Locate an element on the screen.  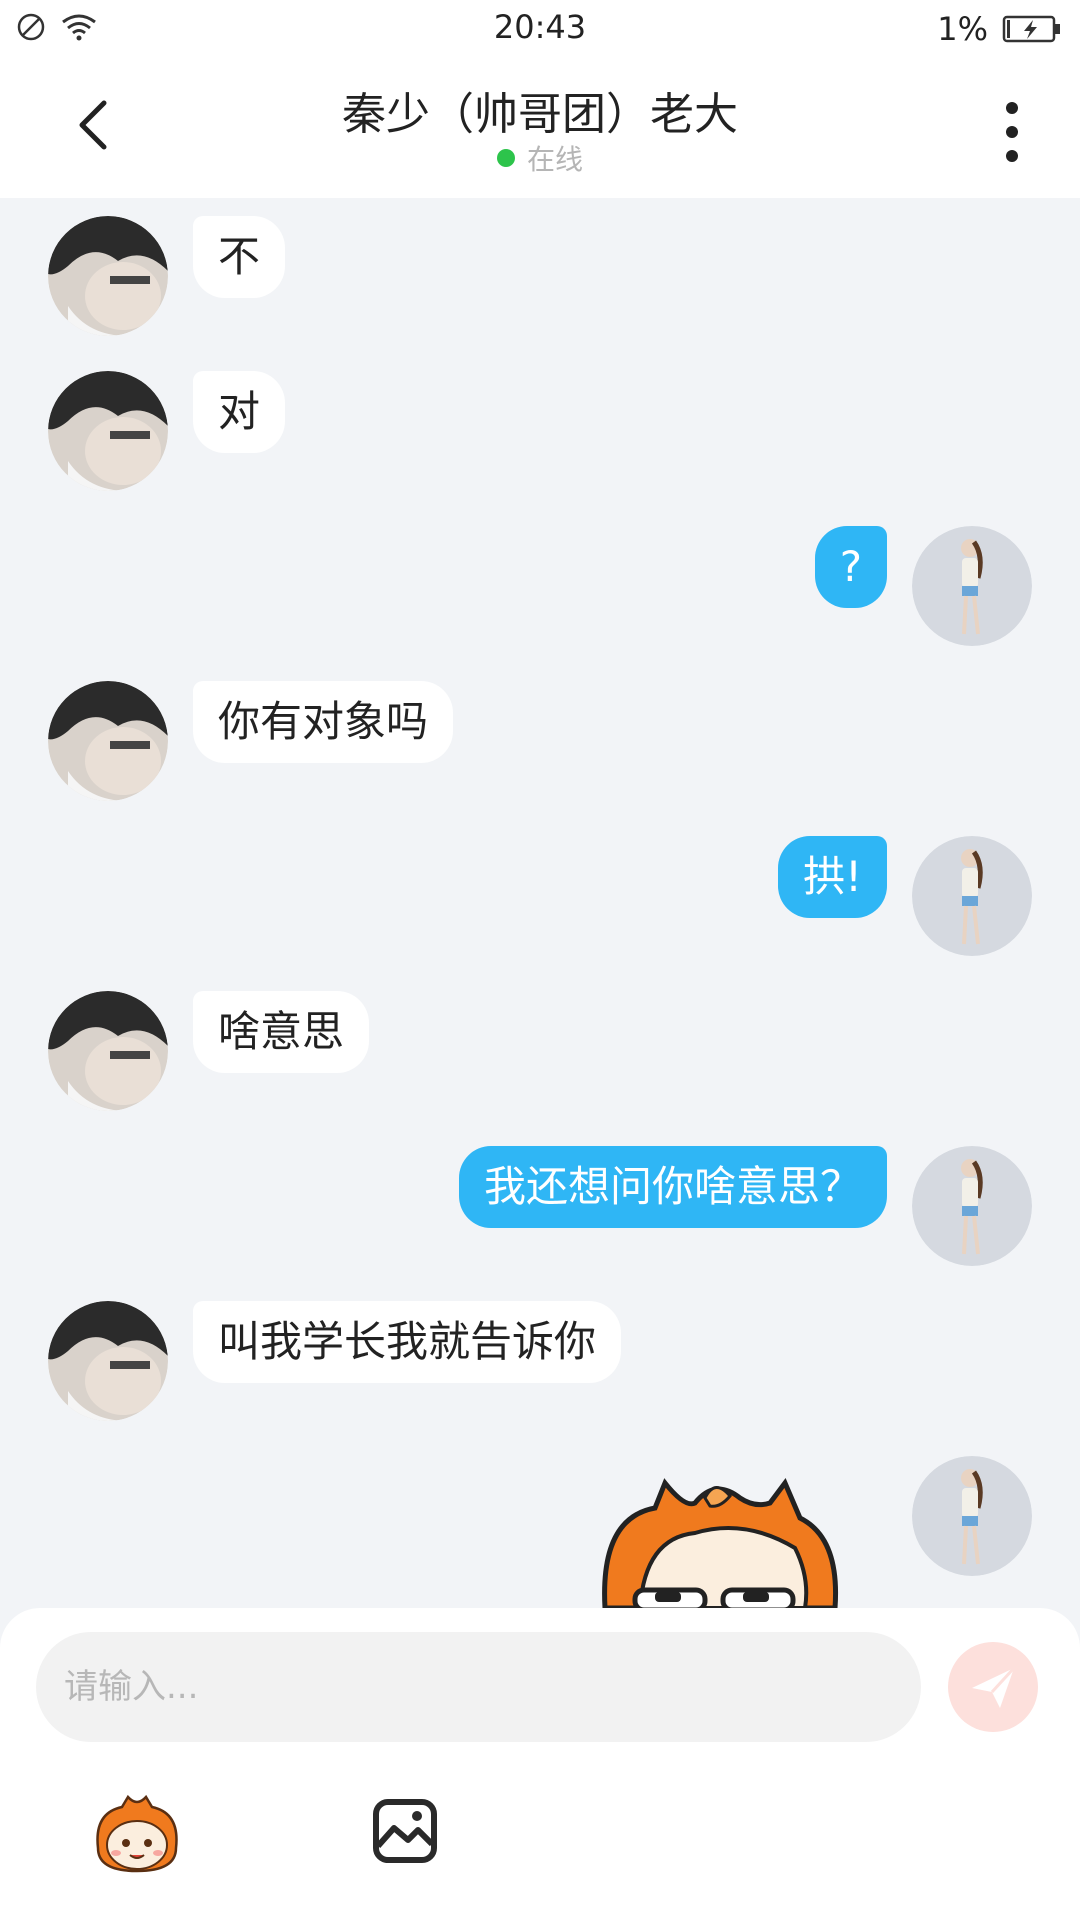
chat-header: 秦少（帅哥团）老大 在线 is located at coordinates (540, 129).